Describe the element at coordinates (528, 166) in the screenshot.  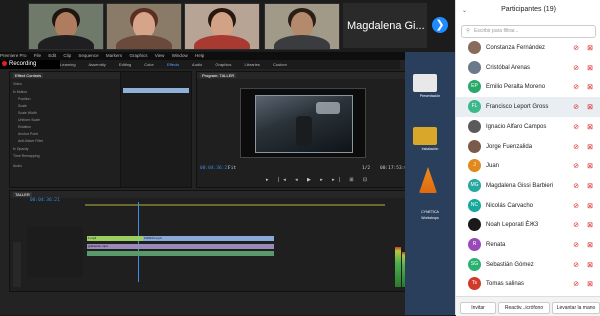
I see `participant-row: J Juan ⊘ ⊠` at that location.